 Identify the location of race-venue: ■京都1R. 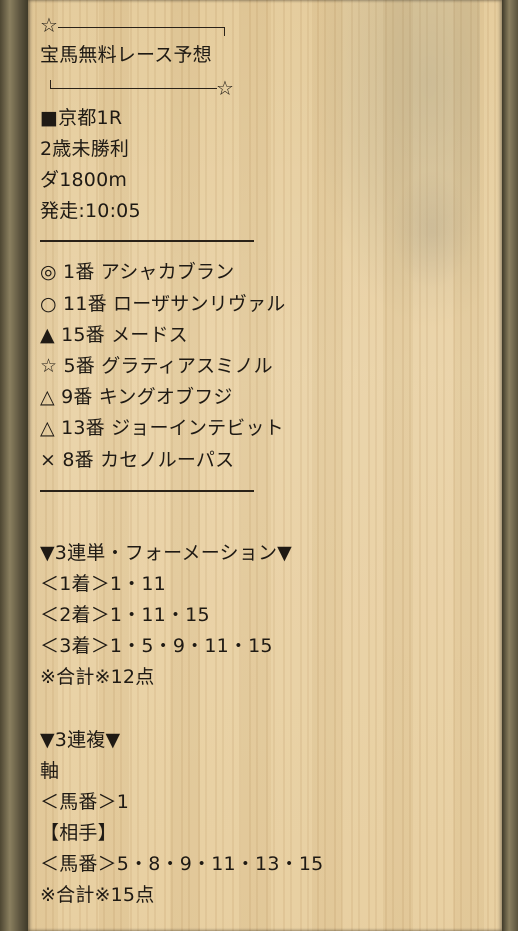
(81, 118).